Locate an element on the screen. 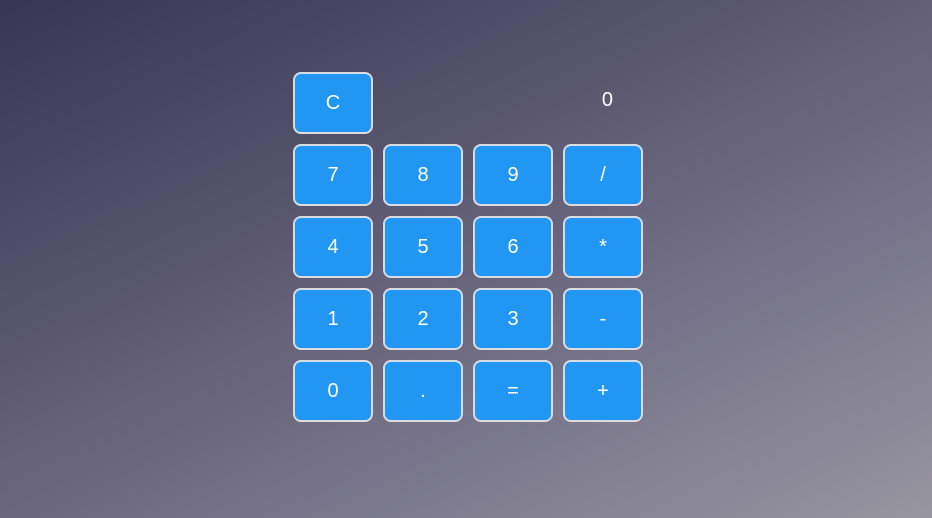  key-9-button: 9 is located at coordinates (513, 175).